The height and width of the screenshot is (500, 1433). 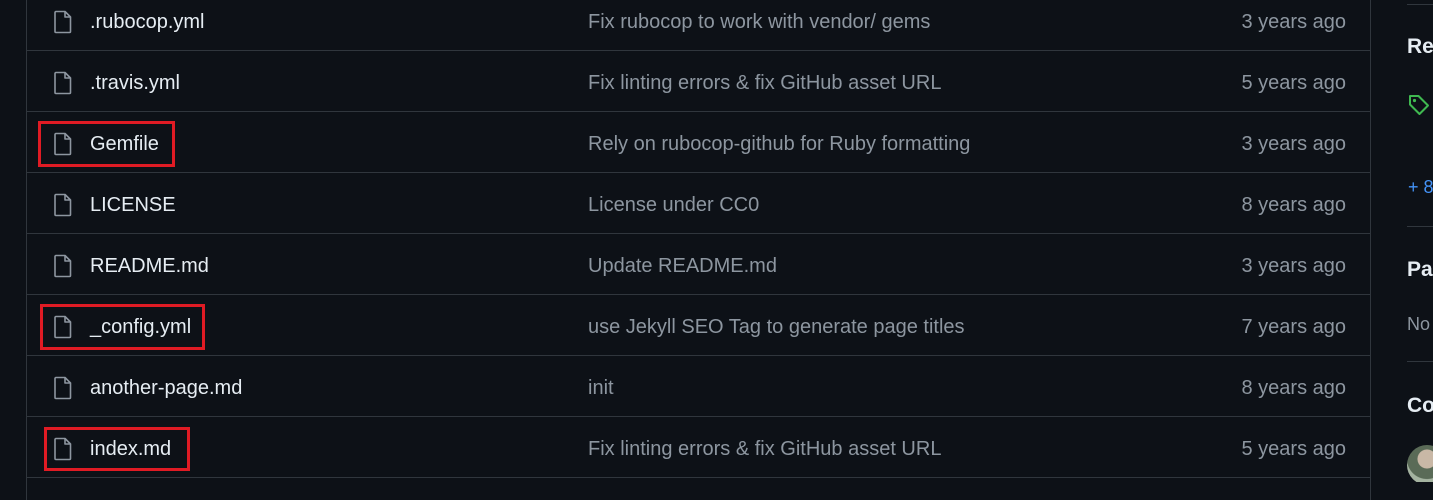 I want to click on file-name-link: another-page.md, so click(x=166, y=388).